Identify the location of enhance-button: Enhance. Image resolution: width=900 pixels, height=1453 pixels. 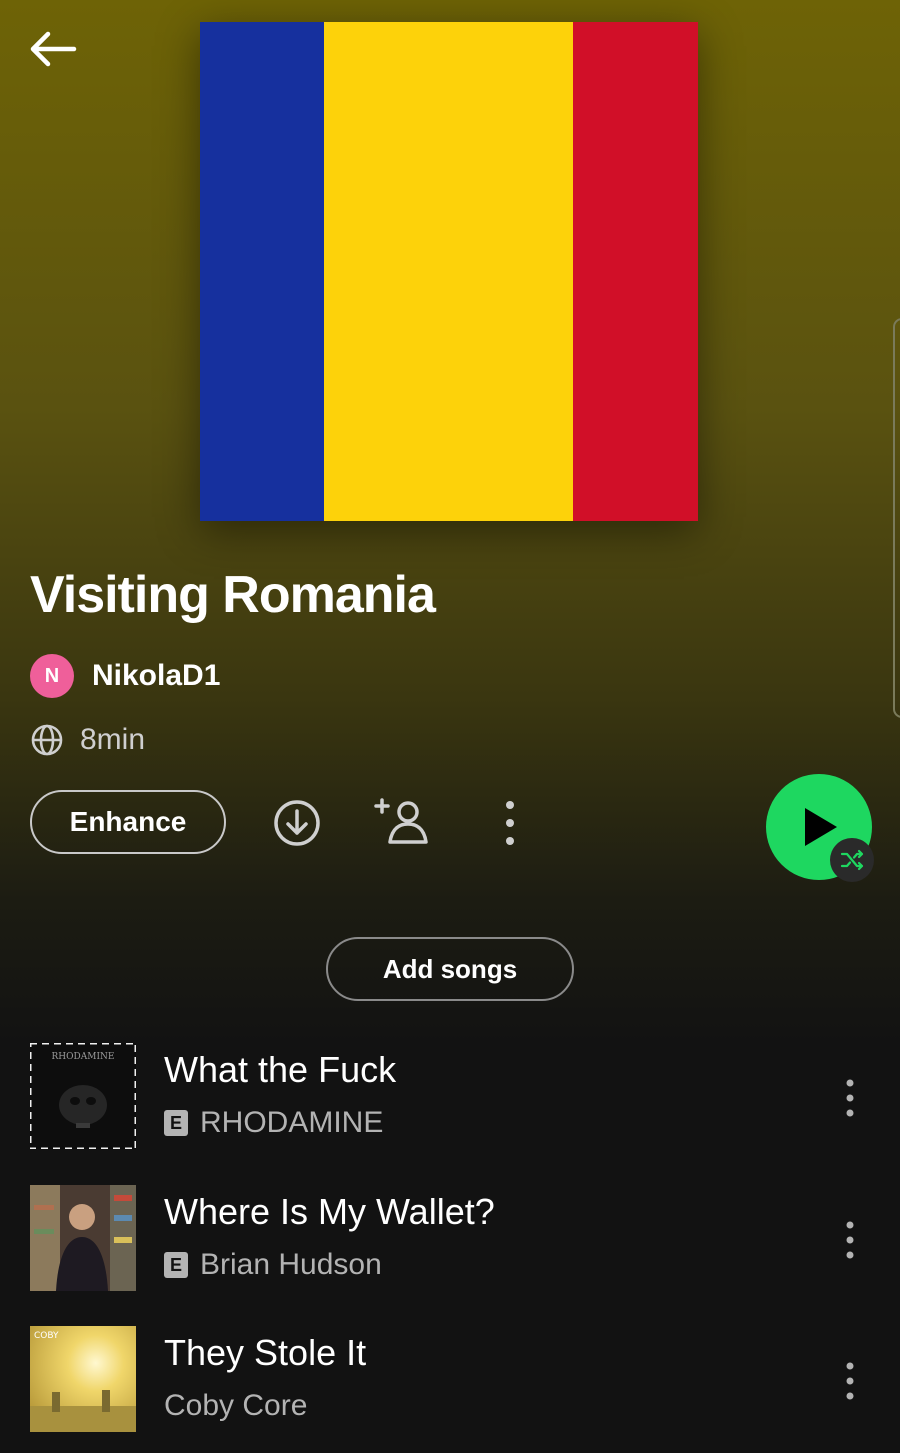
(128, 822).